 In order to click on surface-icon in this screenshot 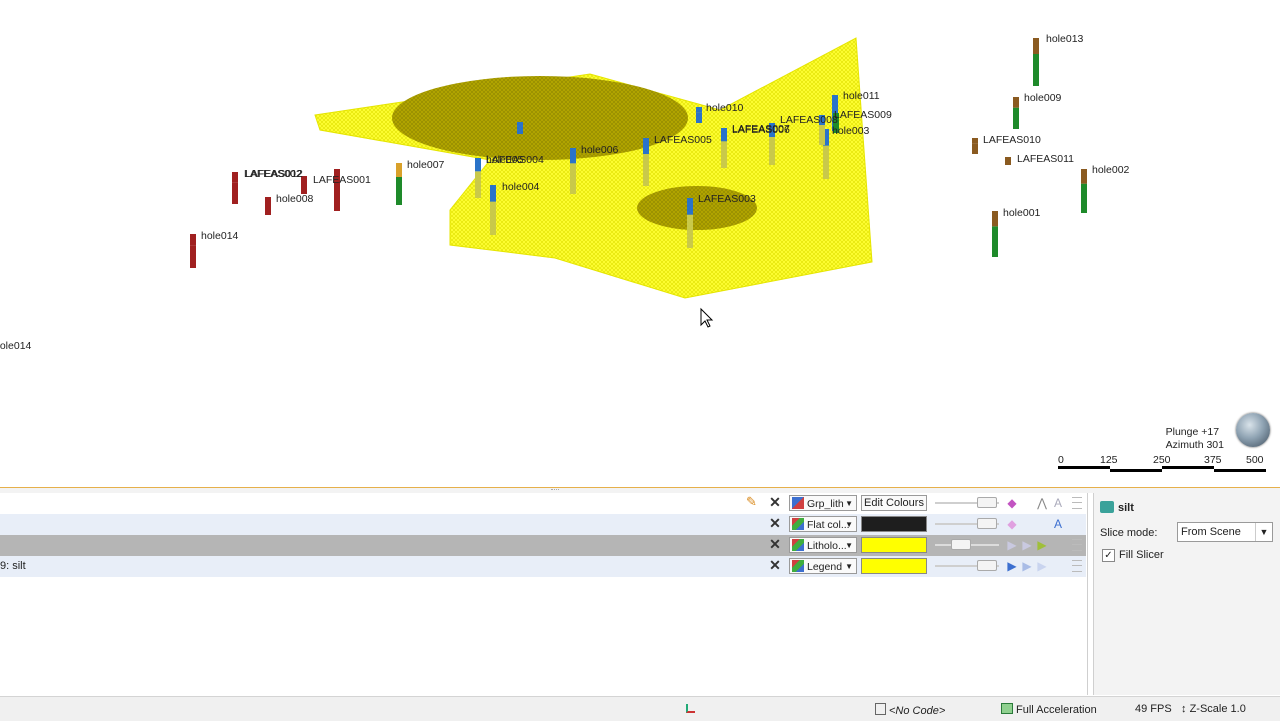, I will do `click(1107, 507)`.